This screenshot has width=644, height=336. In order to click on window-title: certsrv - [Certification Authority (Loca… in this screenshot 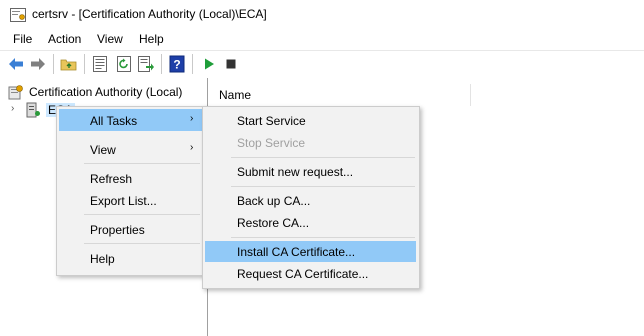, I will do `click(149, 14)`.